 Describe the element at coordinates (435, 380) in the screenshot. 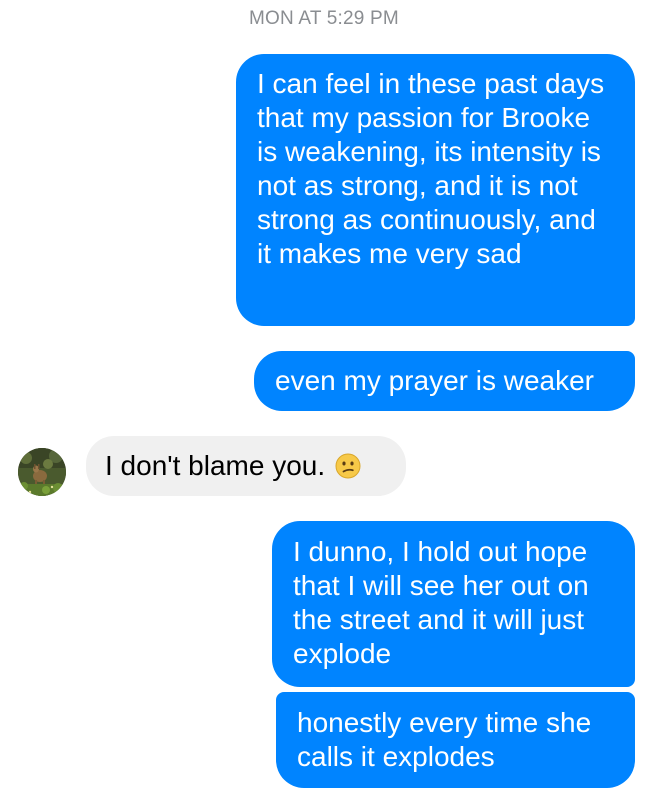

I see `message-text: even my prayer is weaker` at that location.